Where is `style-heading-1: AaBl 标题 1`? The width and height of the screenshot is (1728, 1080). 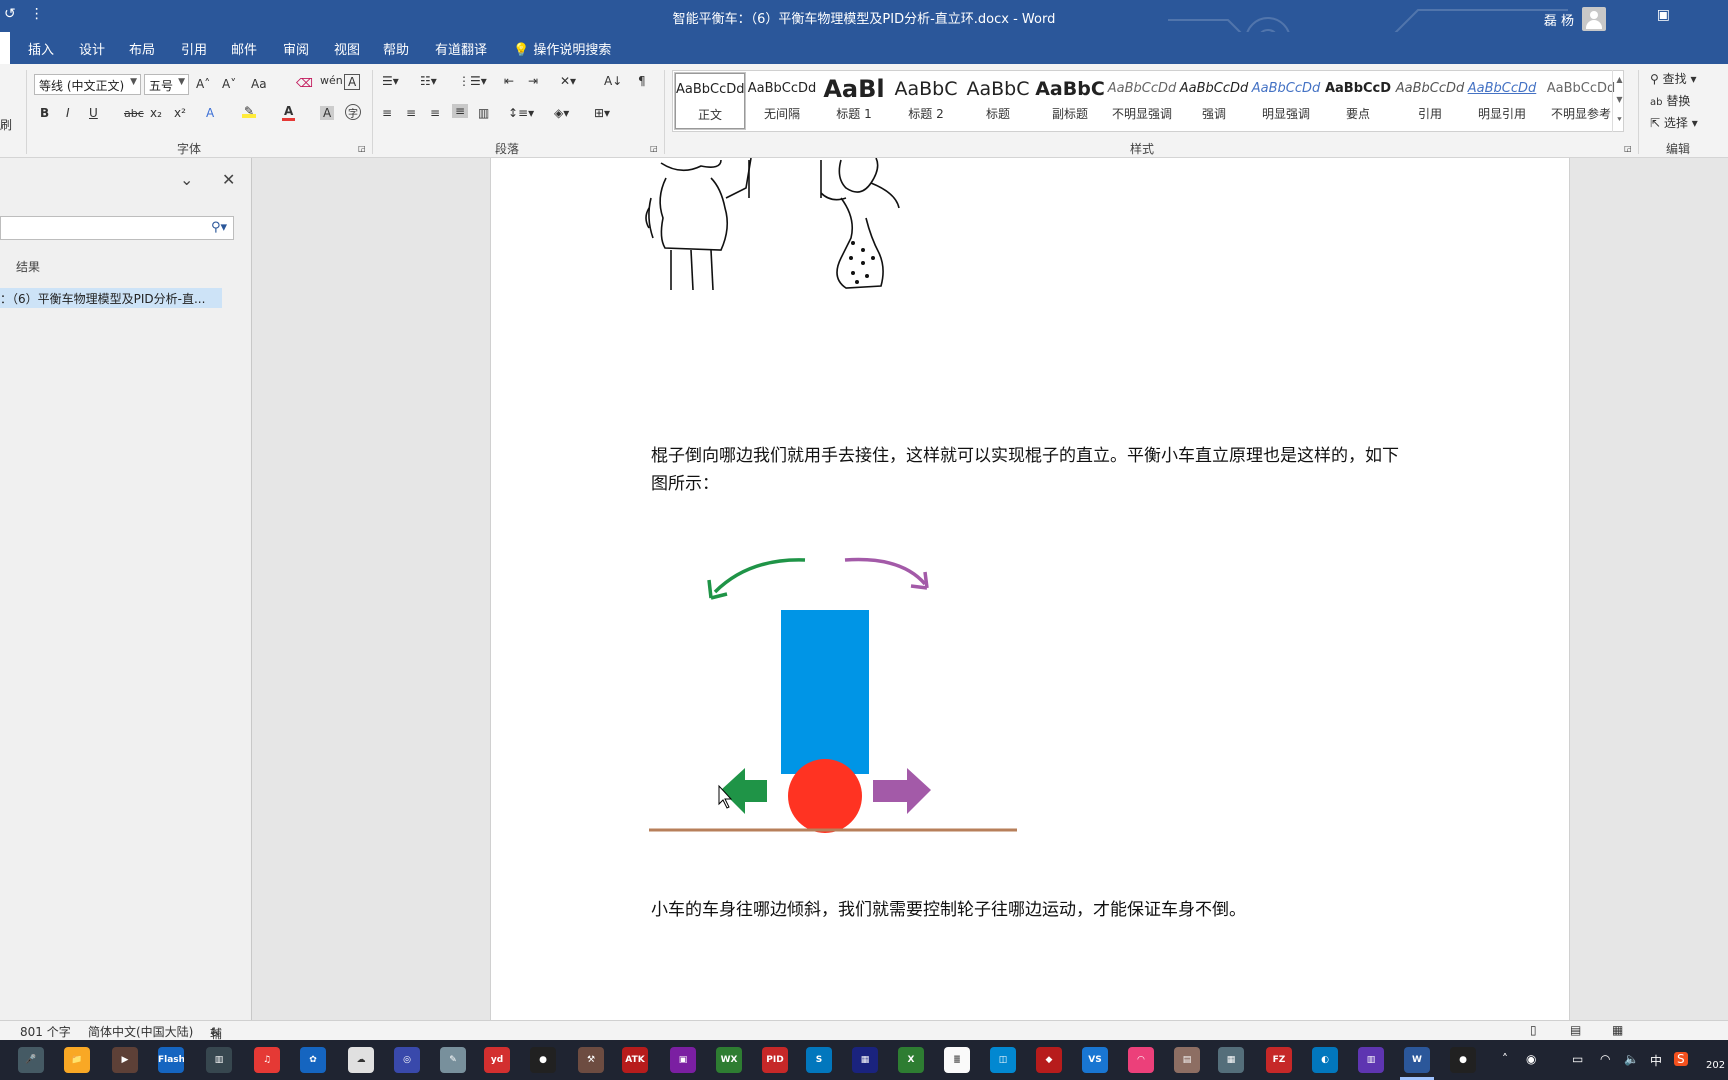 style-heading-1: AaBl 标题 1 is located at coordinates (854, 101).